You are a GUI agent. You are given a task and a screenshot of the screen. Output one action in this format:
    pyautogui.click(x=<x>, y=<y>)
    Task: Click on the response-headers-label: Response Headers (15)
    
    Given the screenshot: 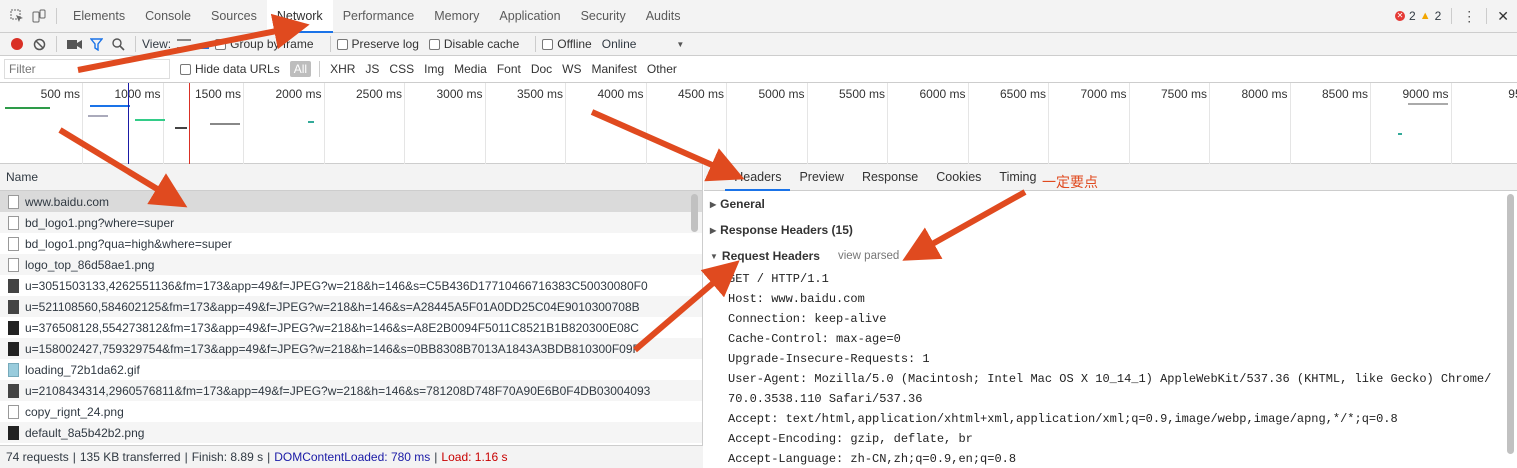 What is the action you would take?
    pyautogui.click(x=786, y=230)
    